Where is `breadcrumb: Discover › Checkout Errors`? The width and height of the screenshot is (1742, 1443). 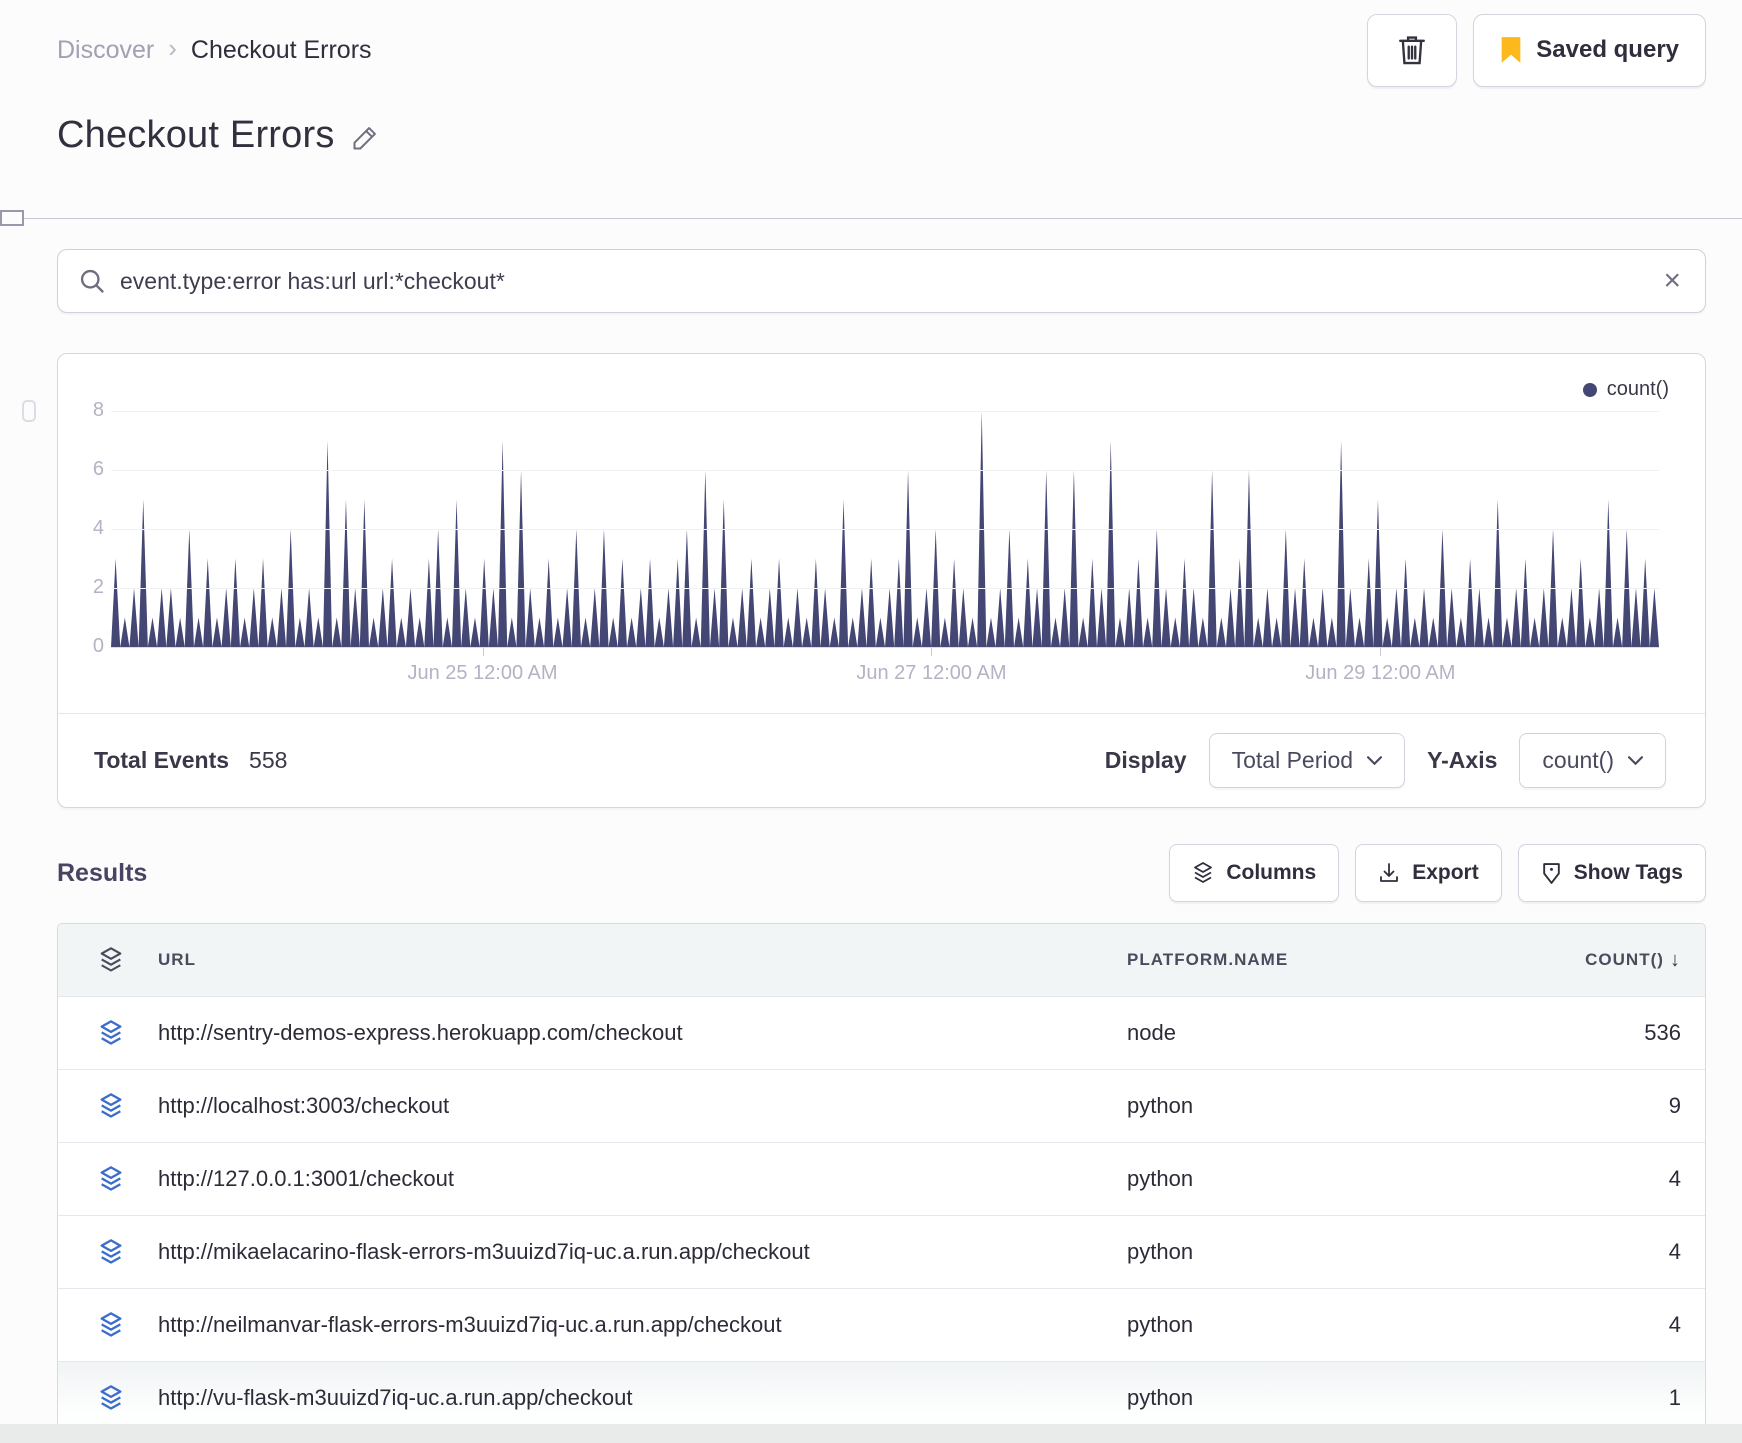
breadcrumb: Discover › Checkout Errors is located at coordinates (214, 49).